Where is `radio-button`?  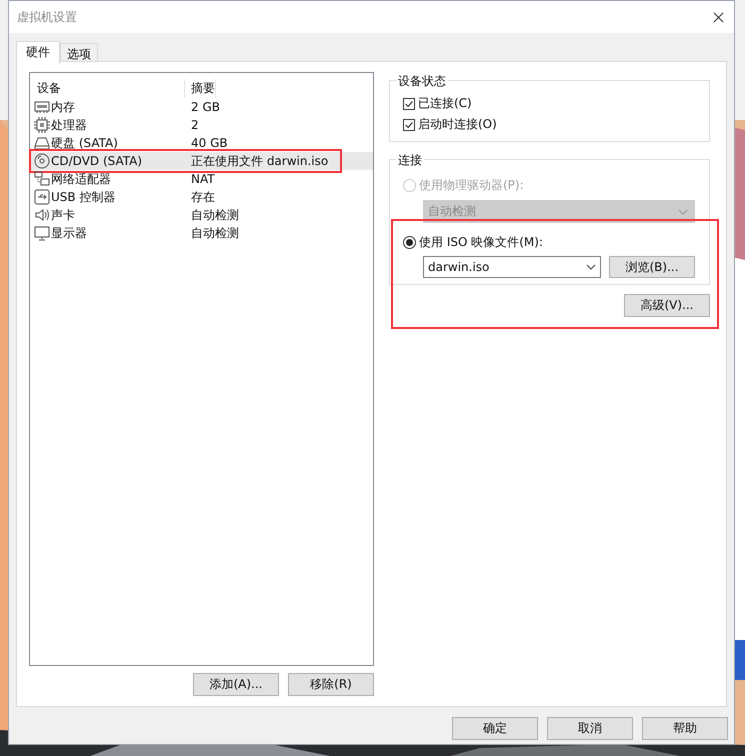
radio-button is located at coordinates (409, 242).